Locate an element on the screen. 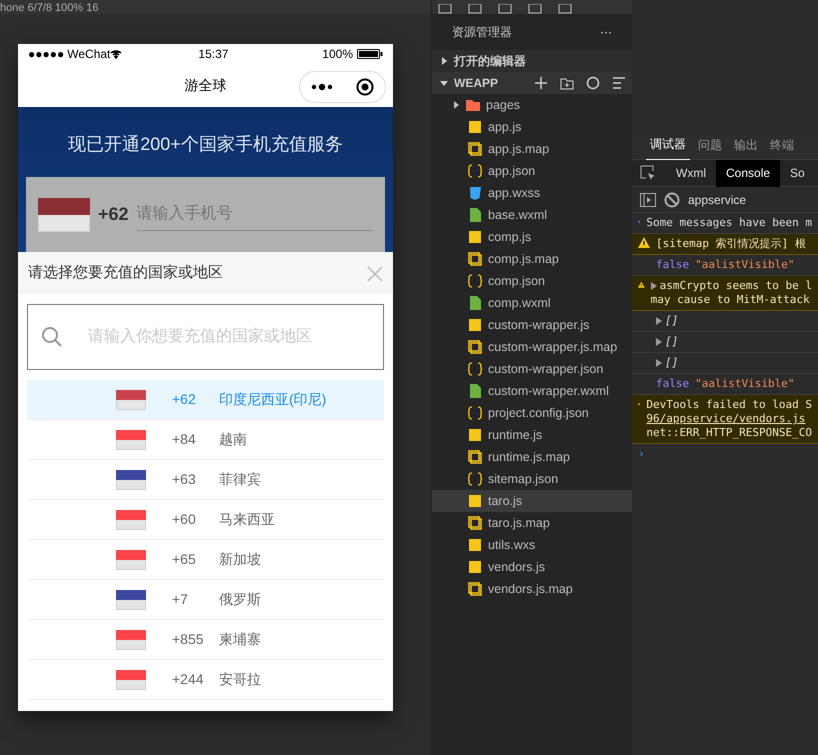 The image size is (818, 755). country-row: +244 安哥拉 is located at coordinates (205, 680).